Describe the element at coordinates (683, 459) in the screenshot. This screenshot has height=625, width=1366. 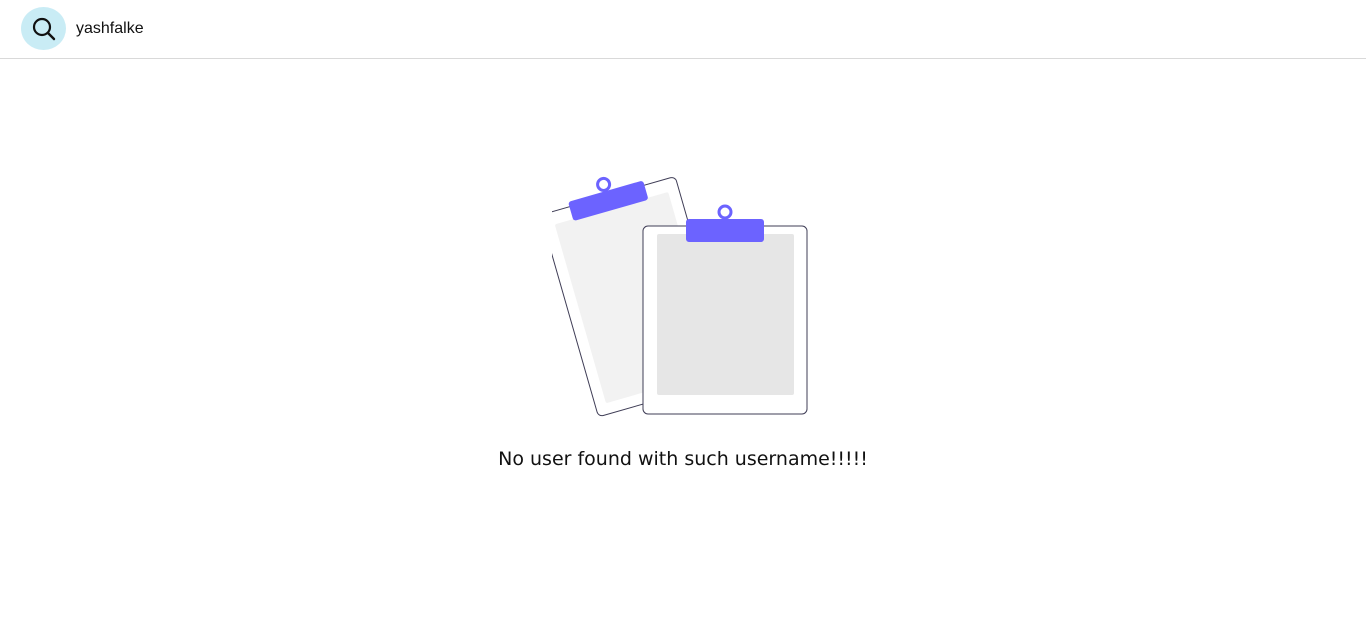
I see `no-user-found-message: No user found with such username!!!!!` at that location.